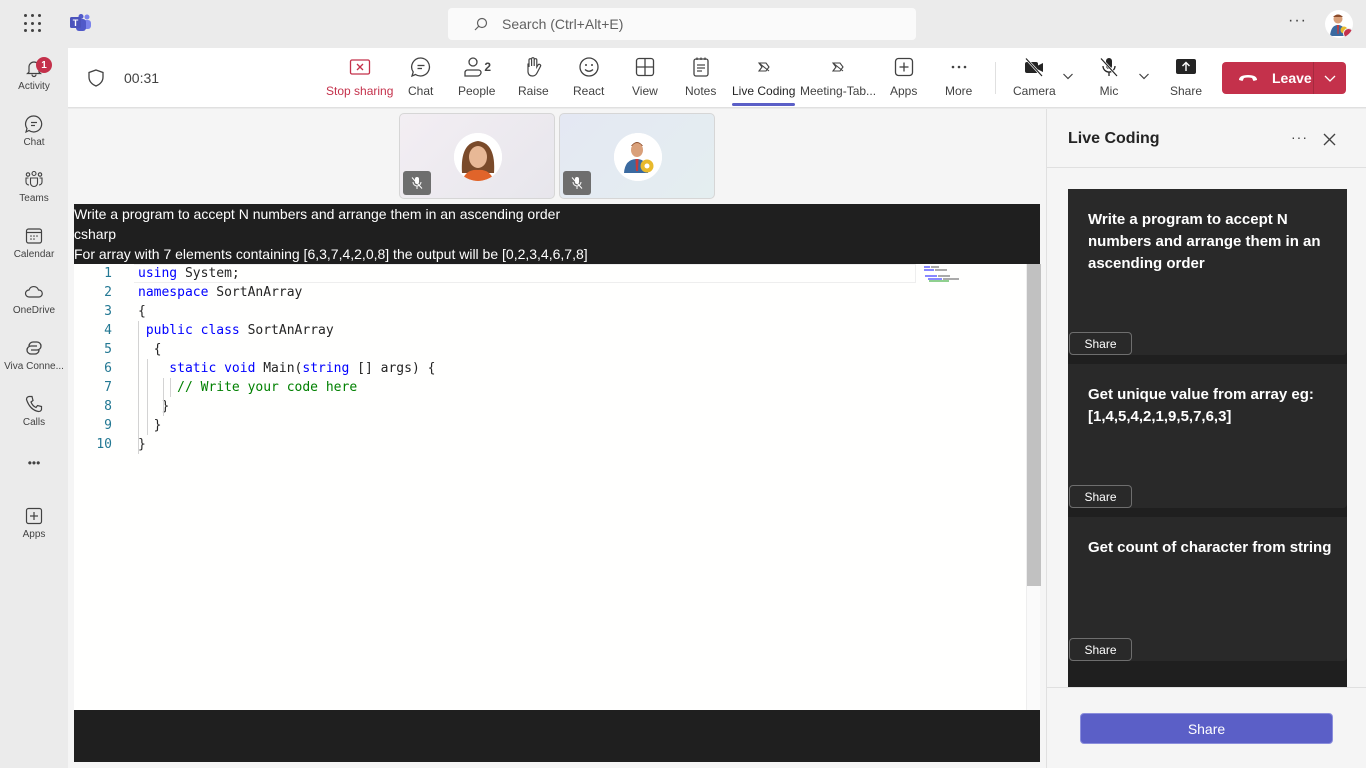 The width and height of the screenshot is (1366, 768). What do you see at coordinates (1330, 78) in the screenshot?
I see `leave-options-button` at bounding box center [1330, 78].